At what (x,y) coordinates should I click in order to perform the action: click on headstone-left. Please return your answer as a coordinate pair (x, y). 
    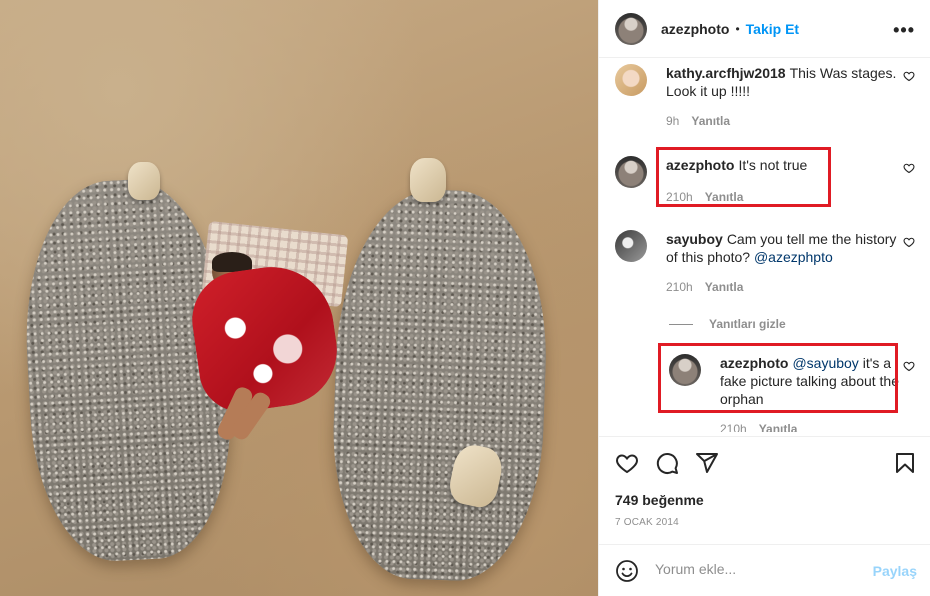
    Looking at the image, I should click on (144, 181).